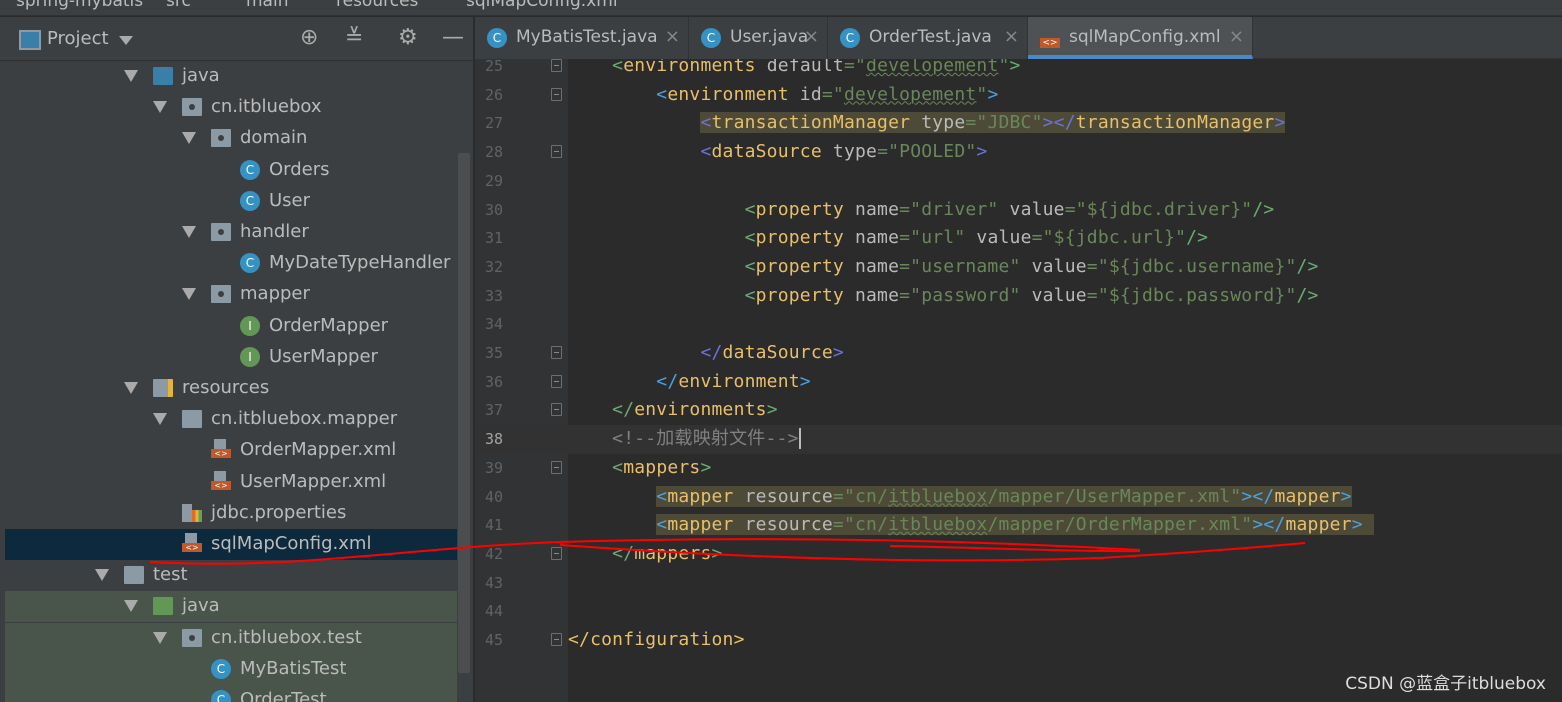 The height and width of the screenshot is (702, 1562). Describe the element at coordinates (178, 5) in the screenshot. I see `breadcrumb-item: src` at that location.